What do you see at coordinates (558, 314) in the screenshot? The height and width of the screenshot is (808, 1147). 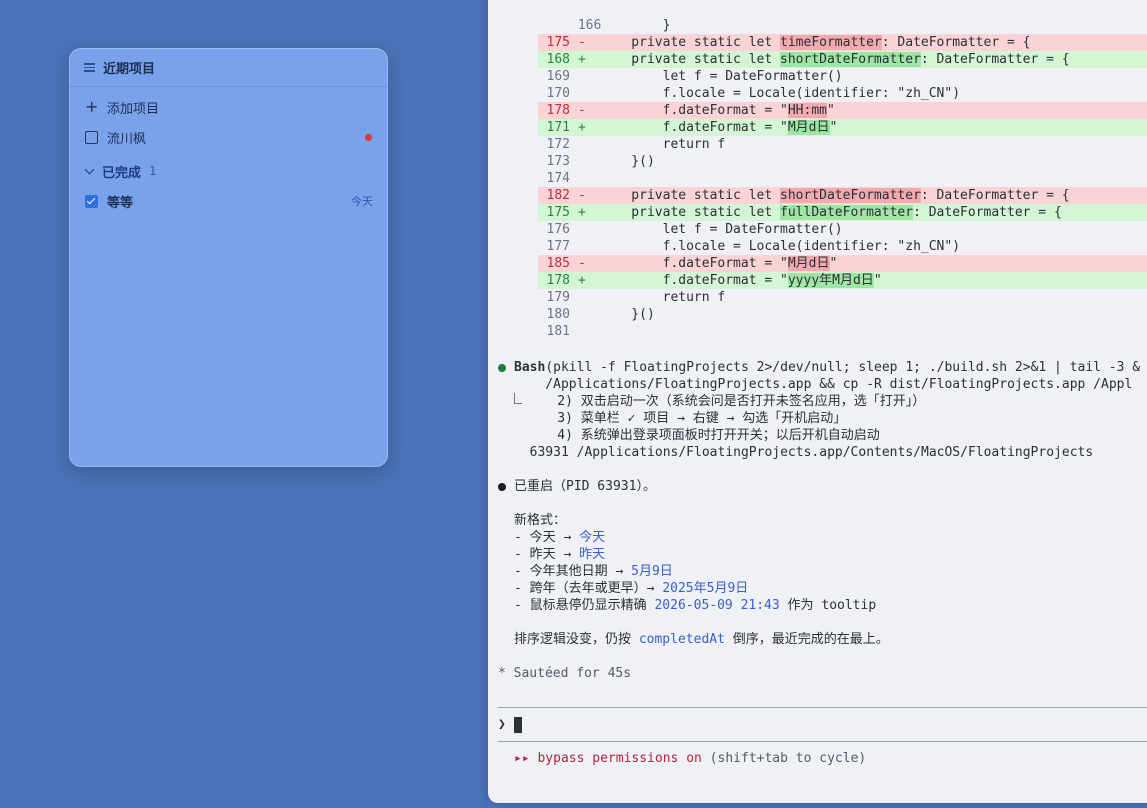 I see `line-number: 180` at bounding box center [558, 314].